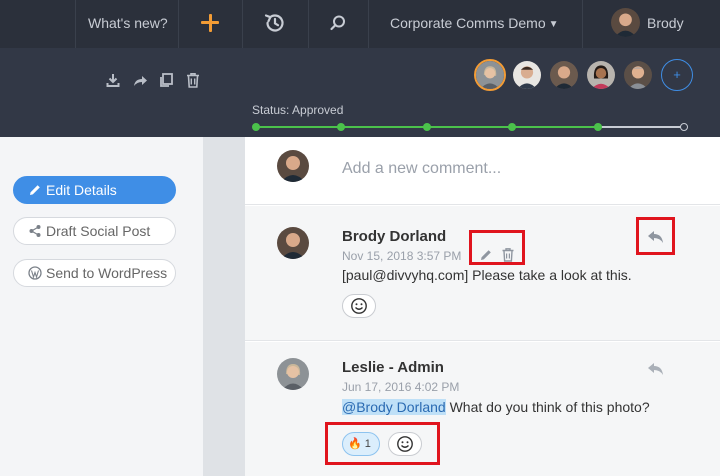  I want to click on history-icon, so click(275, 23).